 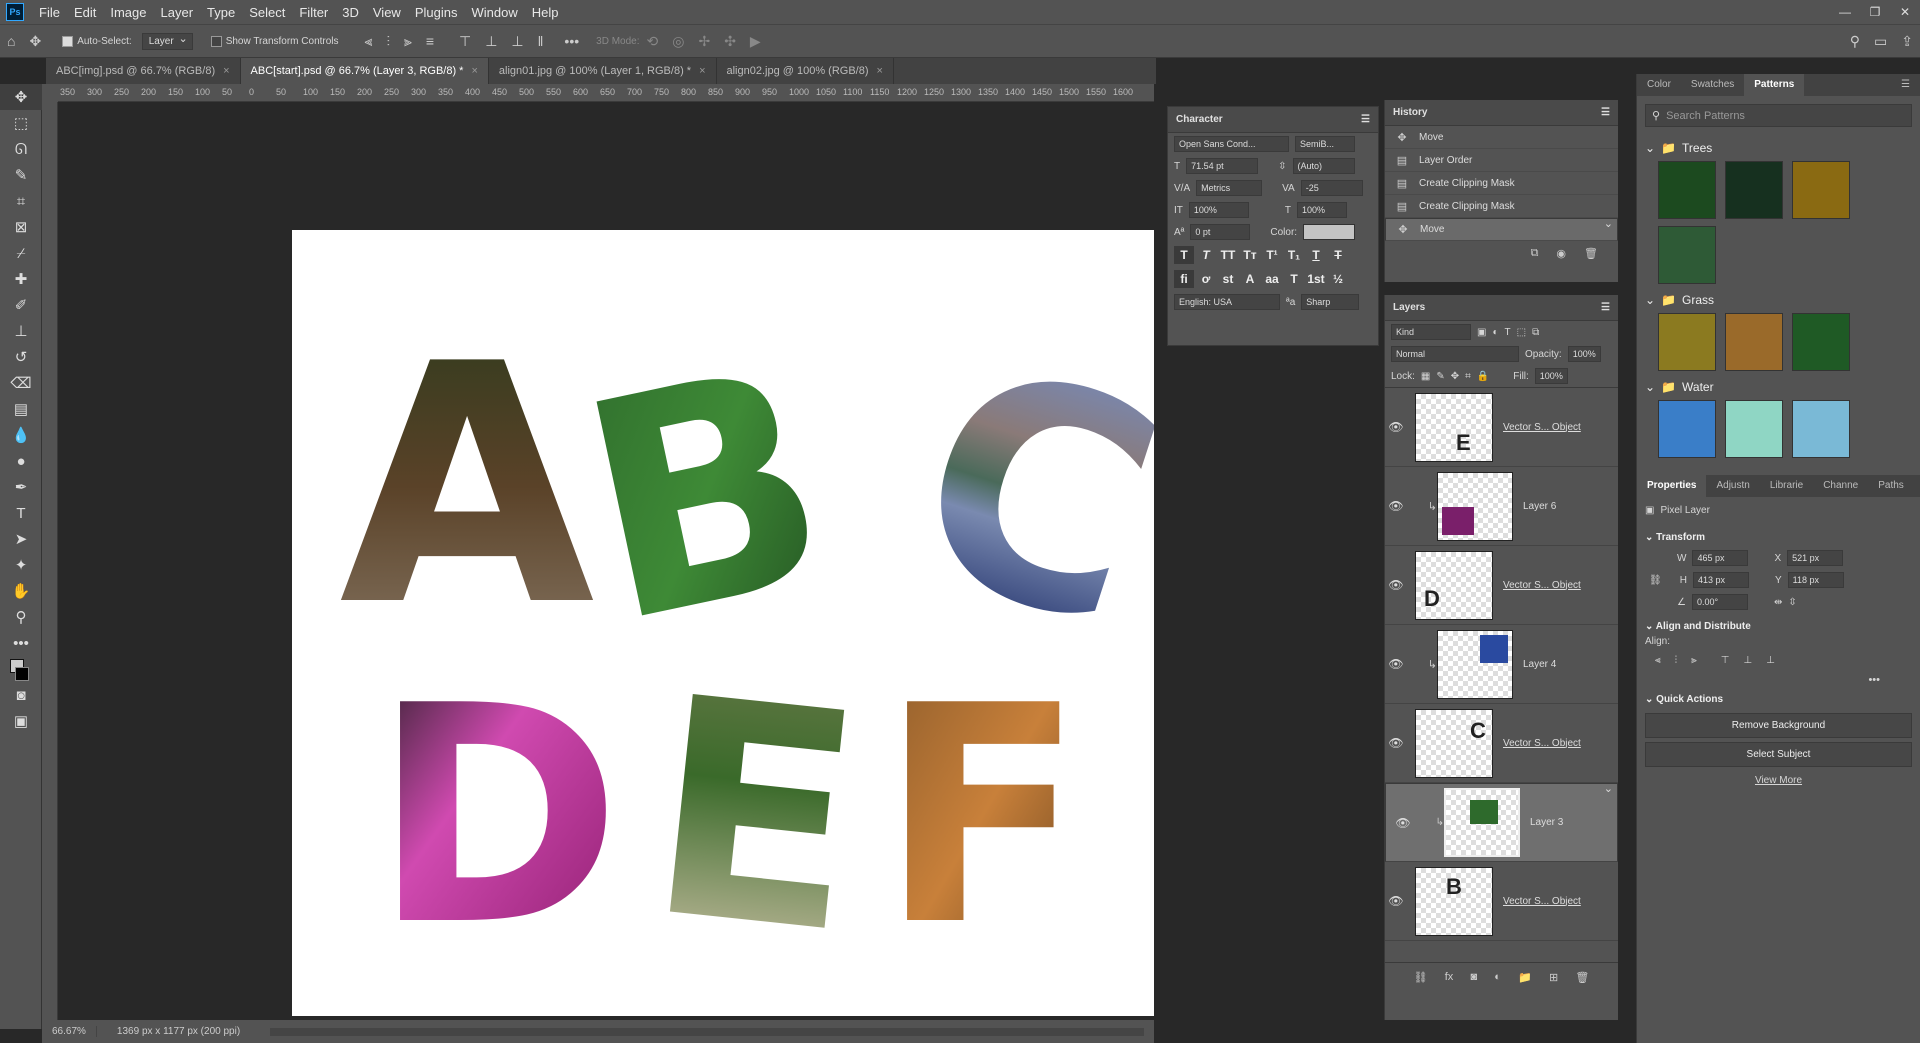 What do you see at coordinates (541, 41) in the screenshot?
I see `distribute-v-icon: ‖` at bounding box center [541, 41].